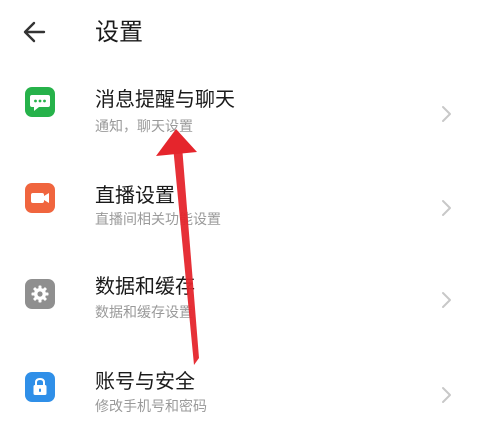 The width and height of the screenshot is (493, 445). Describe the element at coordinates (40, 198) in the screenshot. I see `video-camera-icon` at that location.